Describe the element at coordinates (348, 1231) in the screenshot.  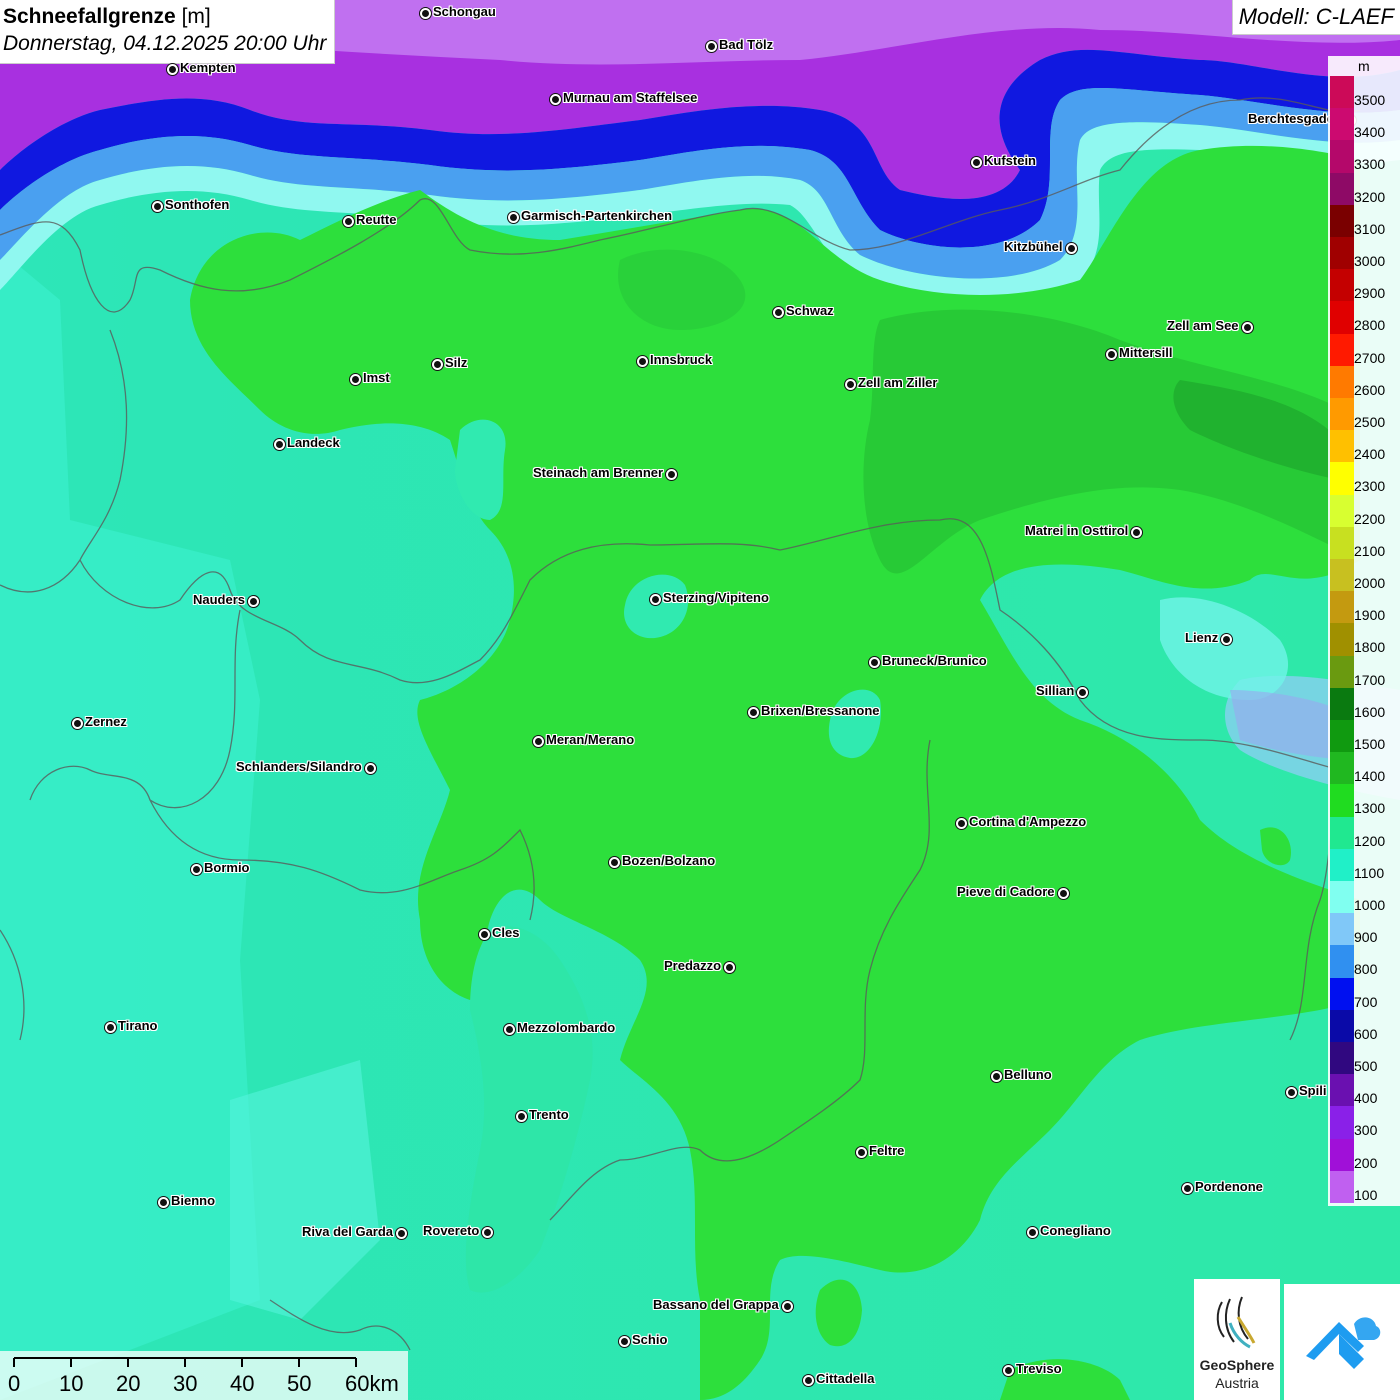
I see `city-label: Riva del Garda` at that location.